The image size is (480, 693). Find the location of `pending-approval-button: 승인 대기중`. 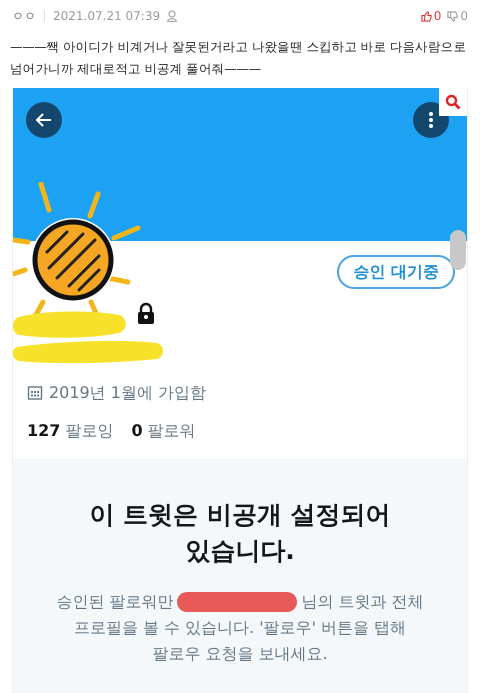

pending-approval-button: 승인 대기중 is located at coordinates (396, 272).